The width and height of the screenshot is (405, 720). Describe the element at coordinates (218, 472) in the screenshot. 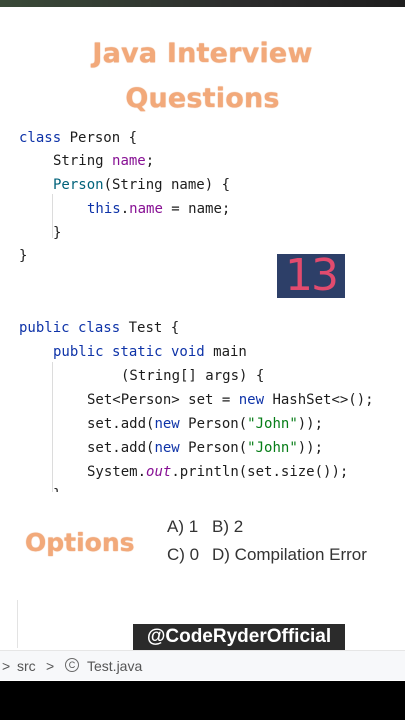

I see `code-line-13: System.out.println(set.size());` at that location.